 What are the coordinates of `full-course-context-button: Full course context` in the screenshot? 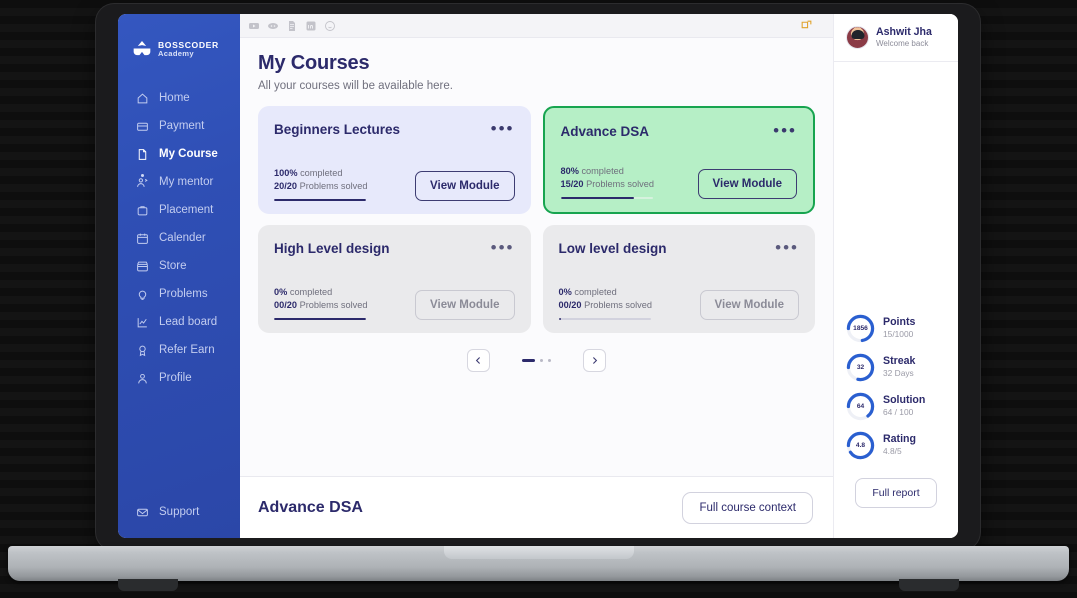 It's located at (747, 507).